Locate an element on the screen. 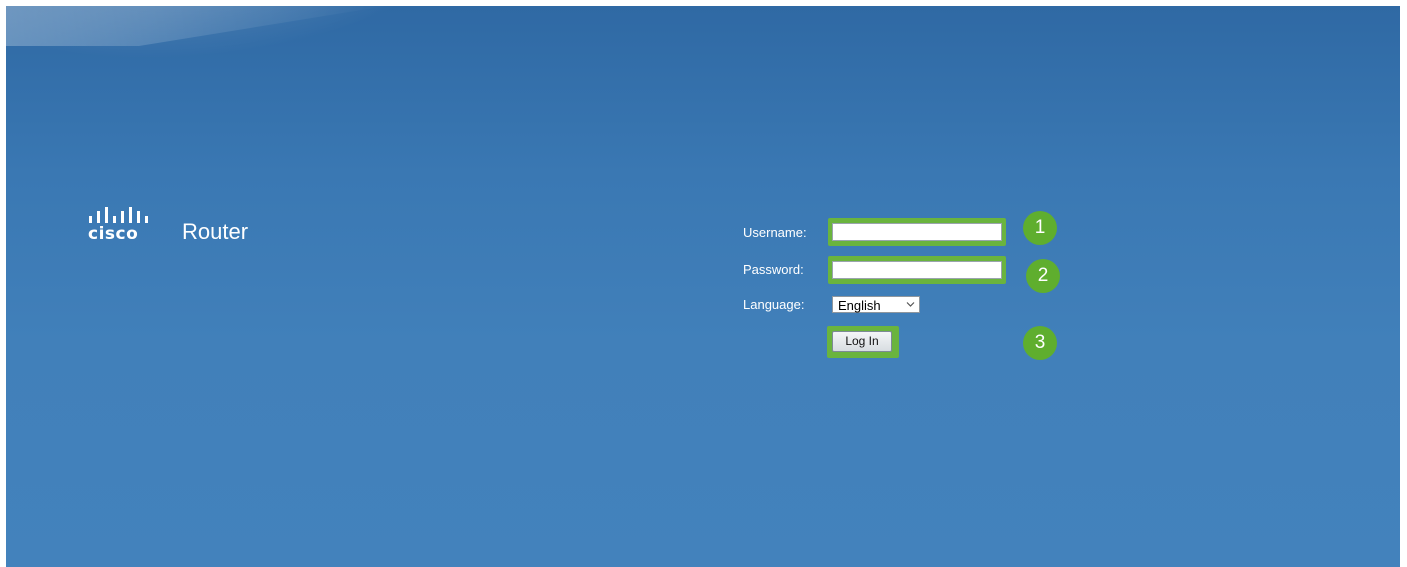 This screenshot has height=567, width=1407. login-button: Log In is located at coordinates (862, 341).